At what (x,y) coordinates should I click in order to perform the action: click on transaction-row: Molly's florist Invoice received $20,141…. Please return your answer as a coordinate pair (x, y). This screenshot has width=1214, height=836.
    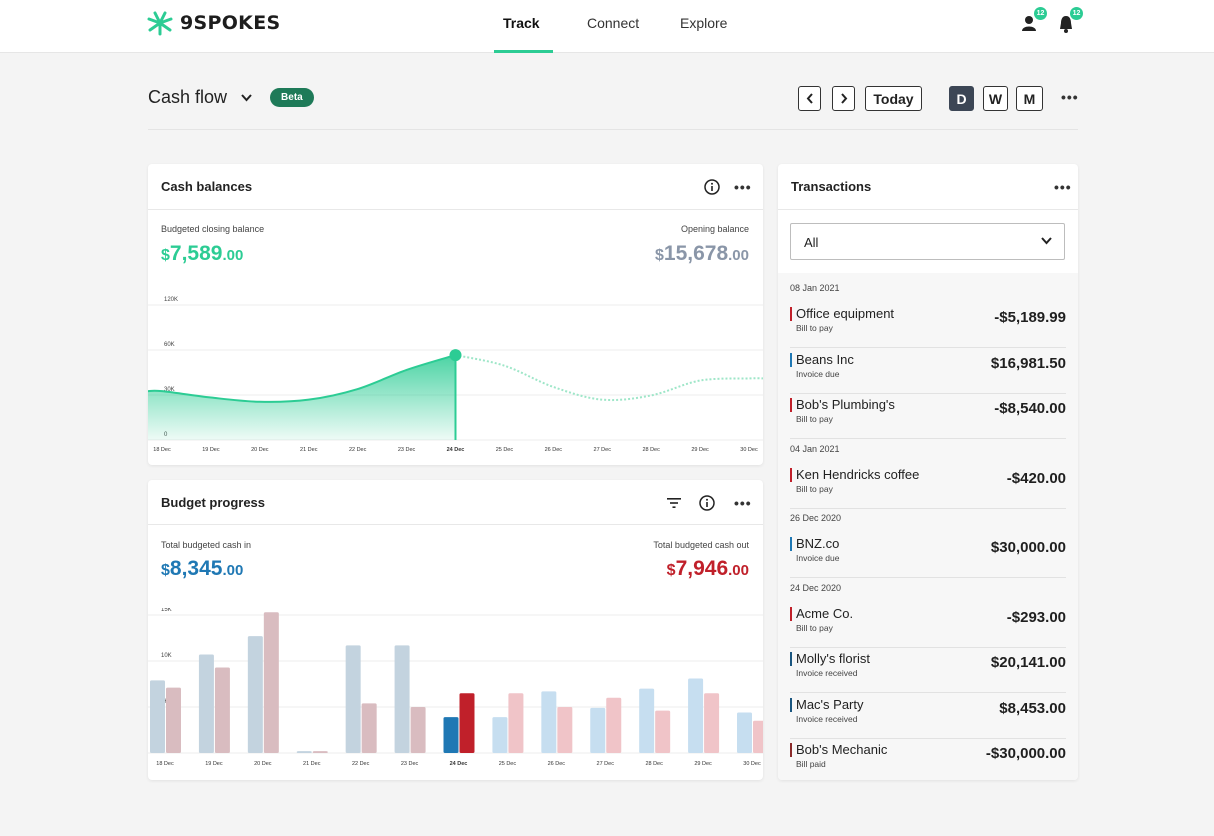
    Looking at the image, I should click on (928, 670).